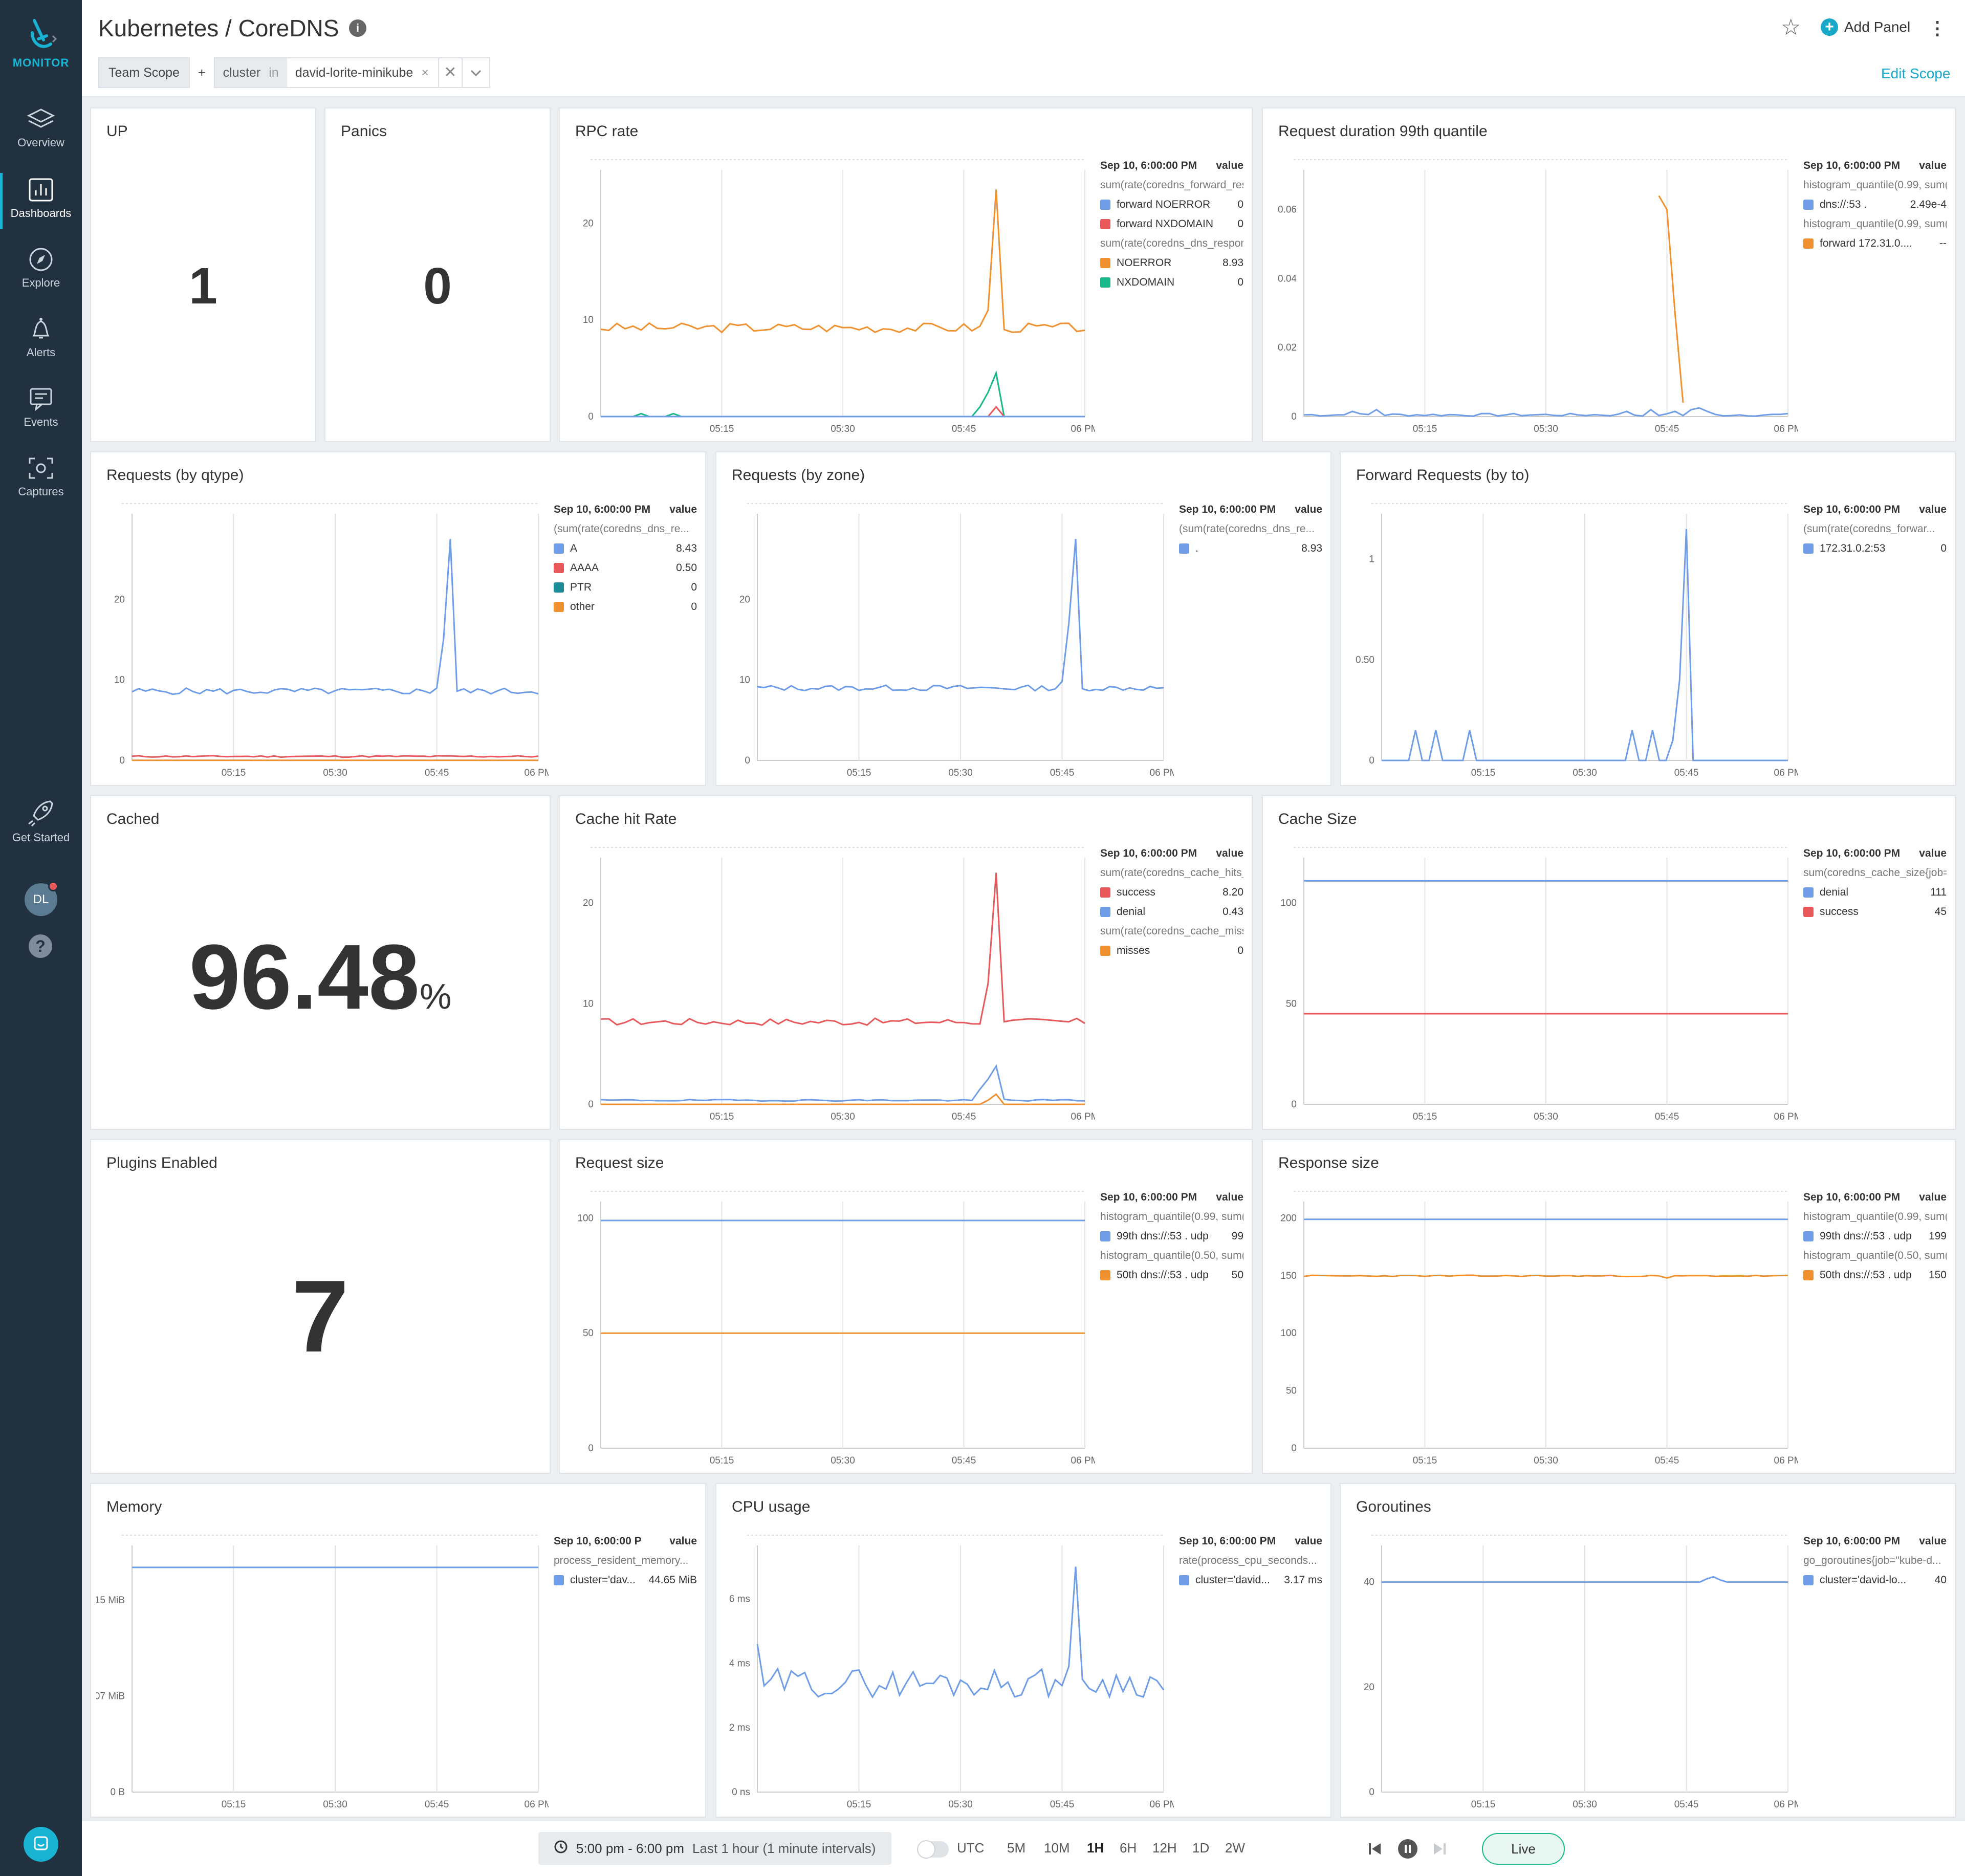 This screenshot has width=1965, height=1876. I want to click on live-button: Live, so click(1523, 1849).